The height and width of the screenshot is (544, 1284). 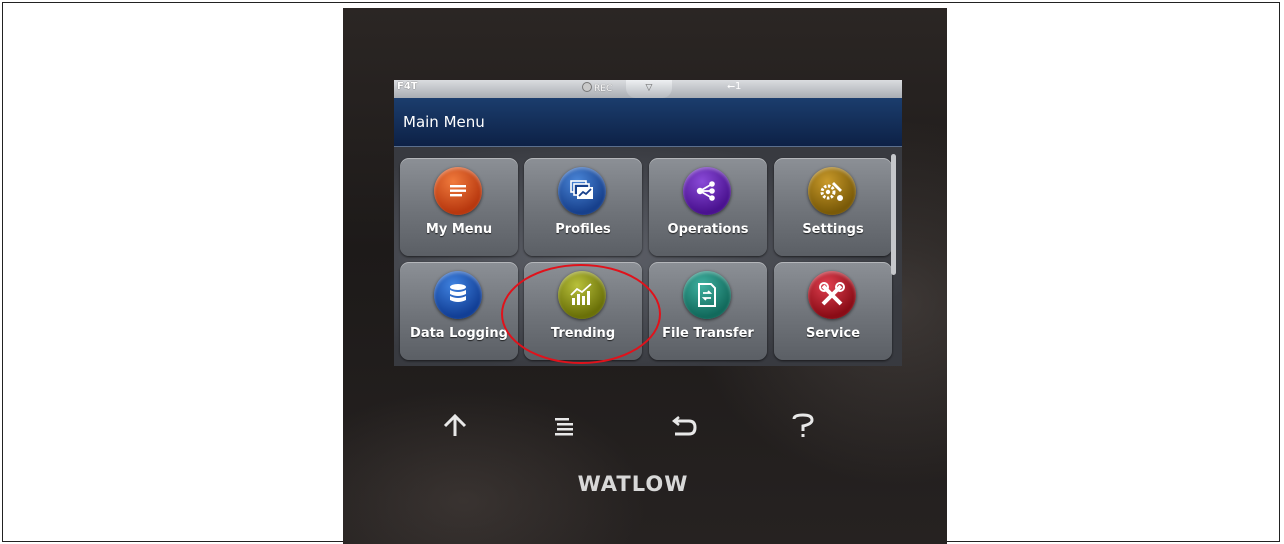 I want to click on list-icon, so click(x=458, y=191).